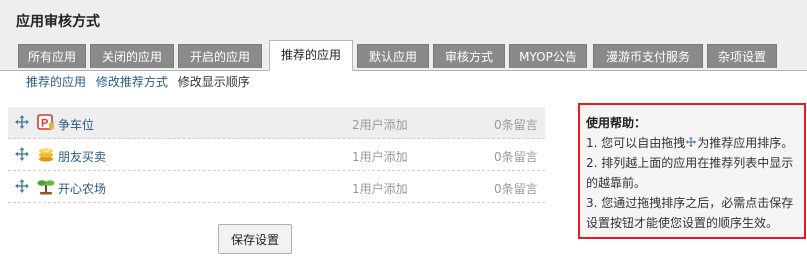  I want to click on list-item: 朋友买卖 1用户添加 0条留言, so click(276, 155).